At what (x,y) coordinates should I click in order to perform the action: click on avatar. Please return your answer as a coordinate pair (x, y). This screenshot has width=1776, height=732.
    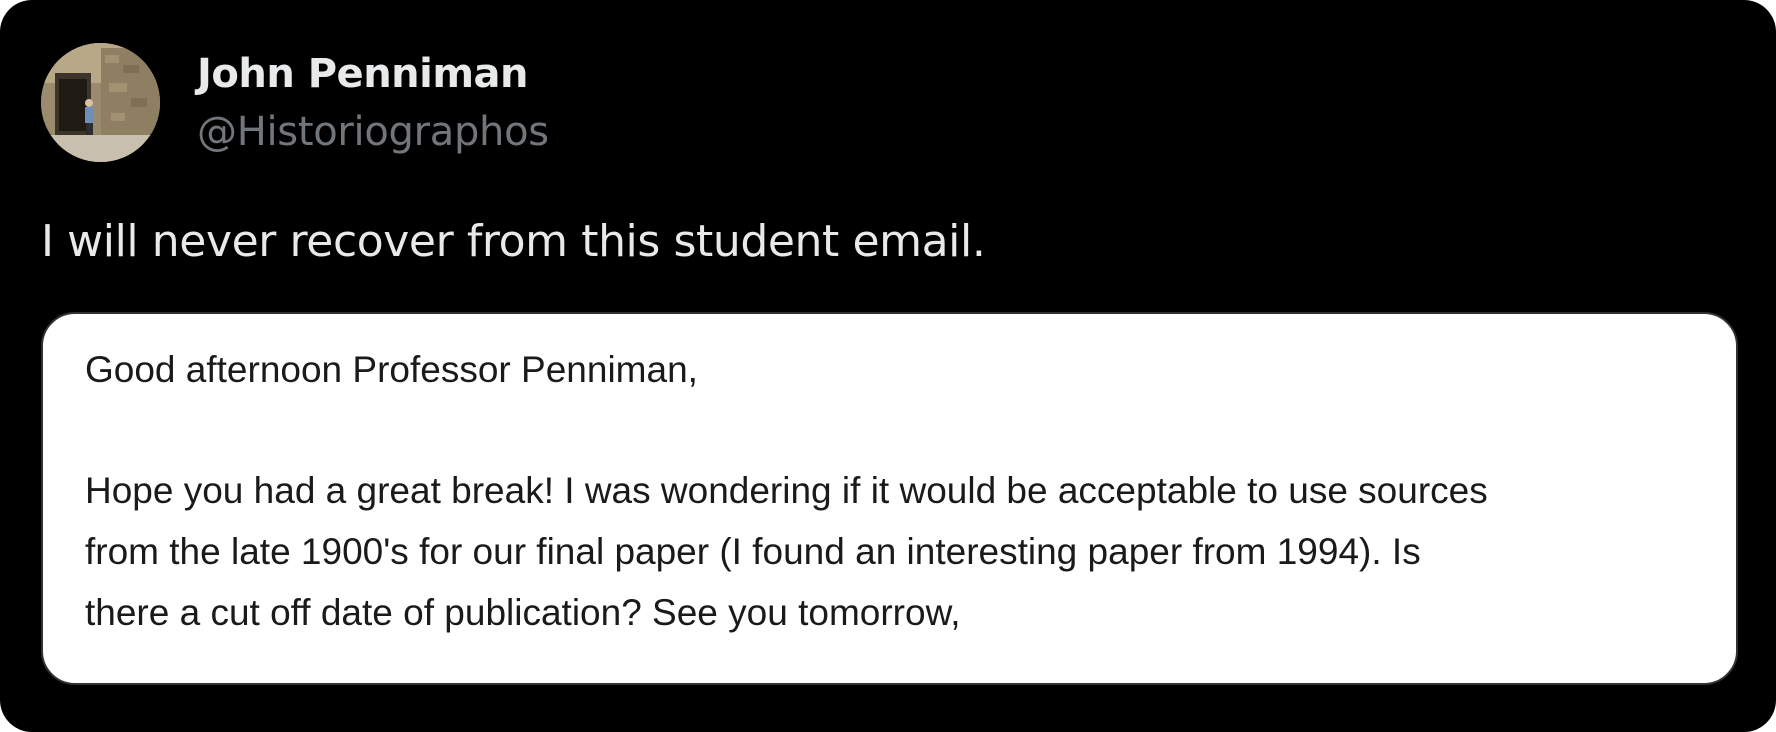
    Looking at the image, I should click on (100, 102).